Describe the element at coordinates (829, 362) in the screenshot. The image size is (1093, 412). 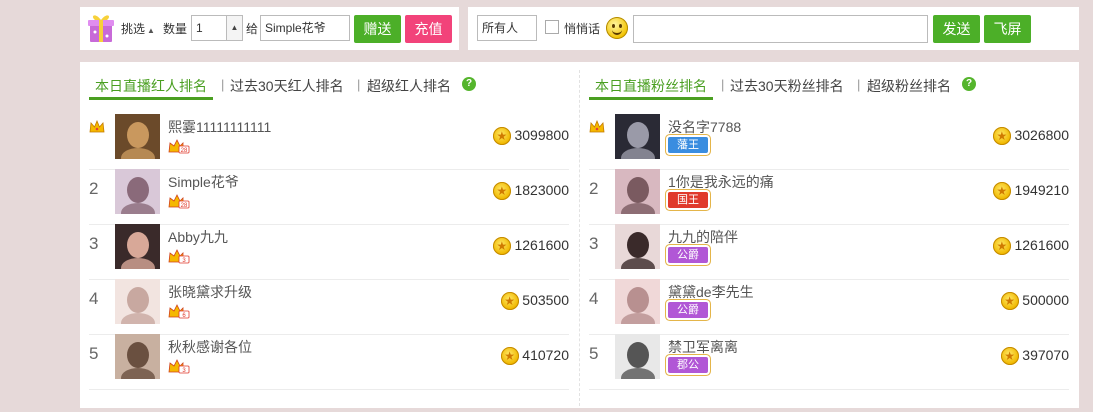
I see `ranking-row: 5 禁卫军离离 郡公 397070` at that location.